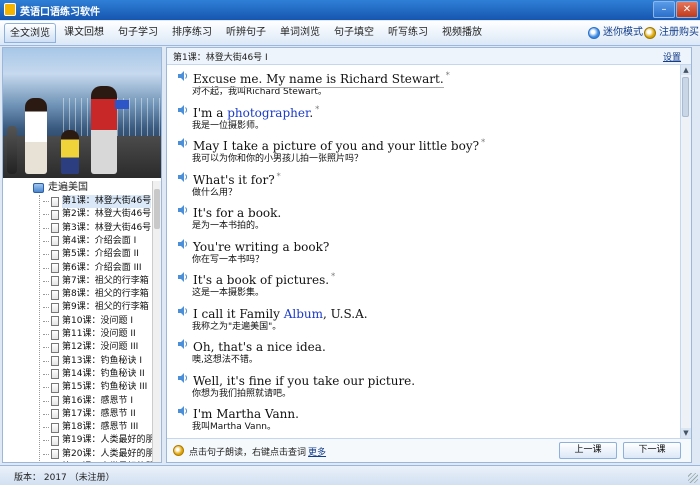  I want to click on sentence-item: What's it for? * 做什么用？, so click(425, 184).